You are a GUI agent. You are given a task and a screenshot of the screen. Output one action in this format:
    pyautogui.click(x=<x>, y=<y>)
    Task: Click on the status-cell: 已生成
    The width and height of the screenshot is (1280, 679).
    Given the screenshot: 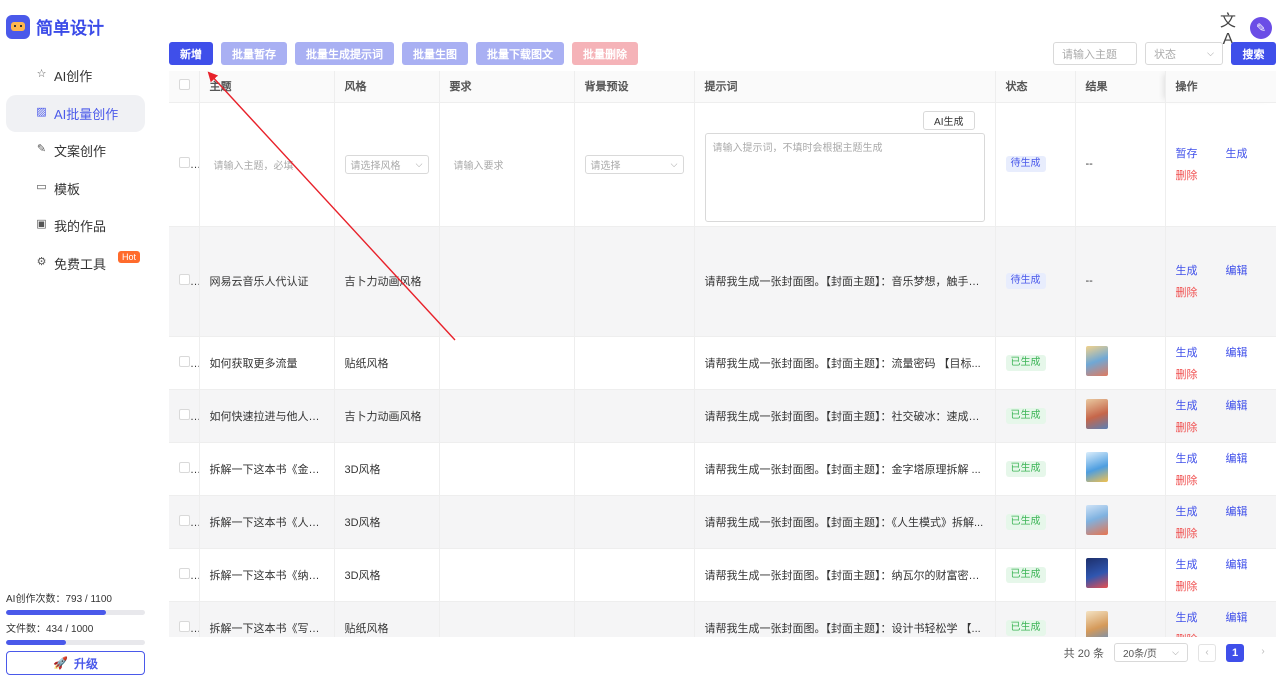 What is the action you would take?
    pyautogui.click(x=1035, y=469)
    